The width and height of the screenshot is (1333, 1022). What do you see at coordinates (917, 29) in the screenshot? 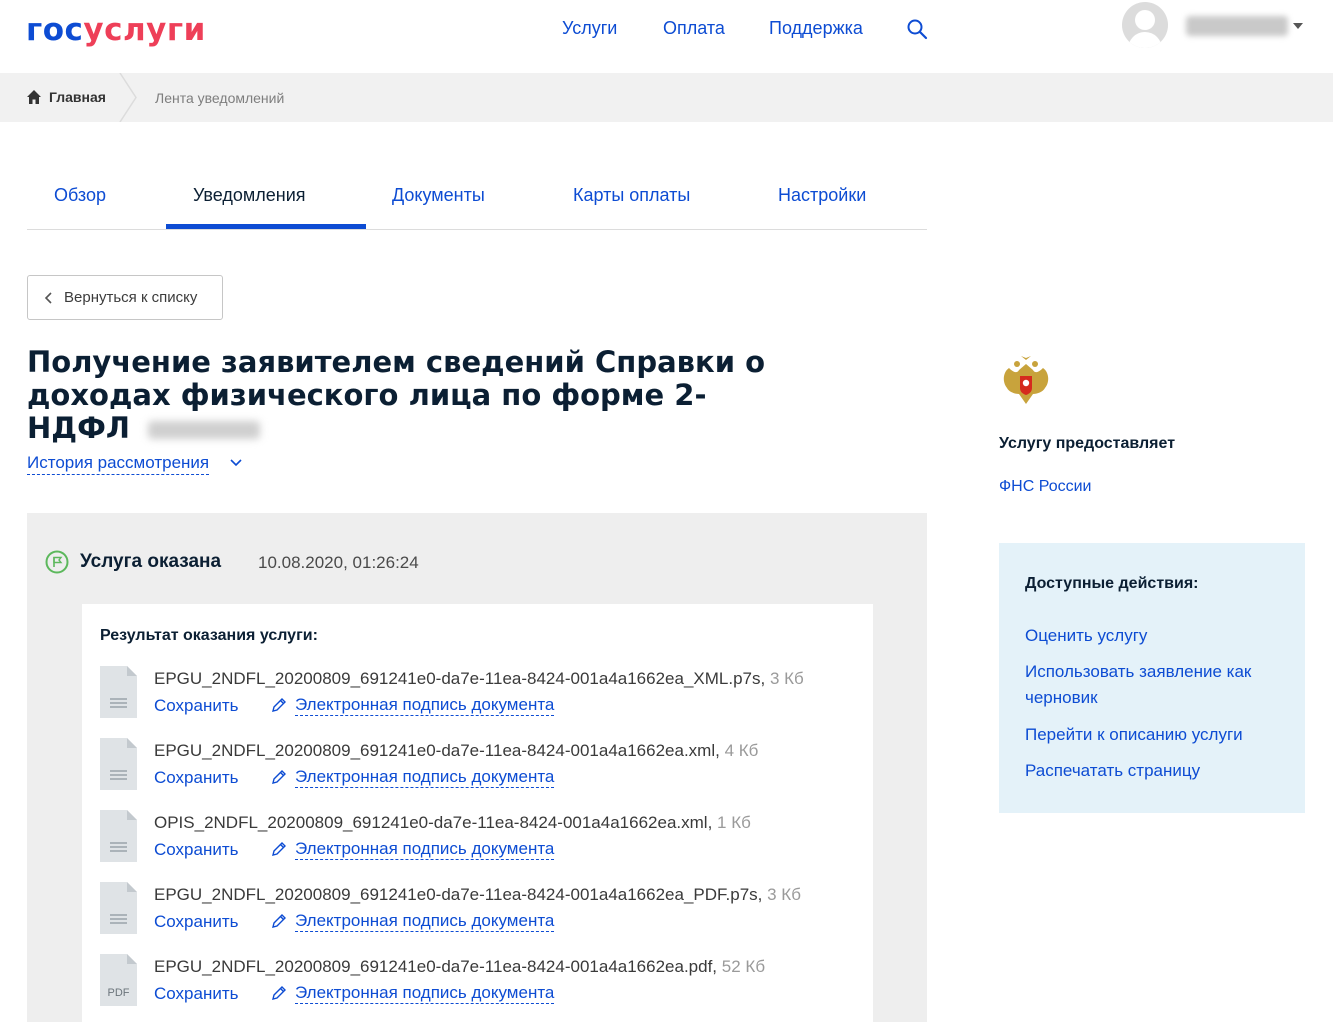
I see `search-icon` at bounding box center [917, 29].